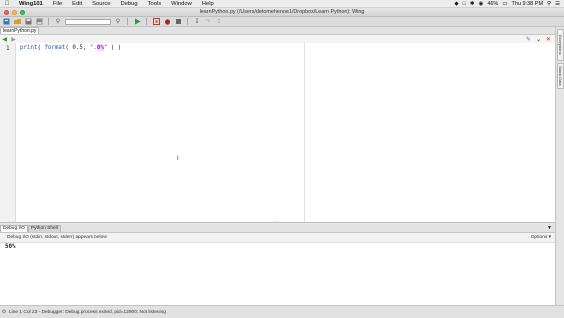  Describe the element at coordinates (77, 4) in the screenshot. I see `menu-edit: Edit` at that location.